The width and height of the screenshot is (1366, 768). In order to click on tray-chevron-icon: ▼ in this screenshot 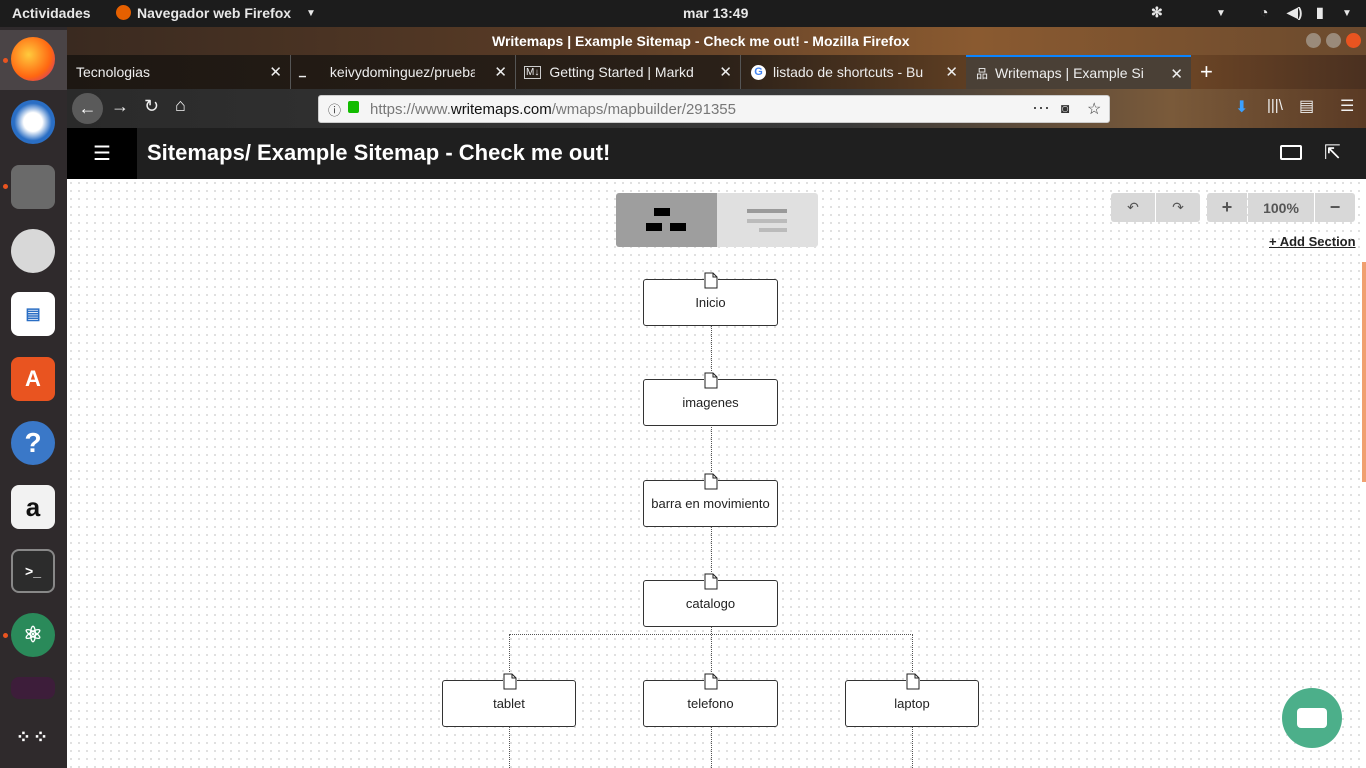, I will do `click(1221, 13)`.